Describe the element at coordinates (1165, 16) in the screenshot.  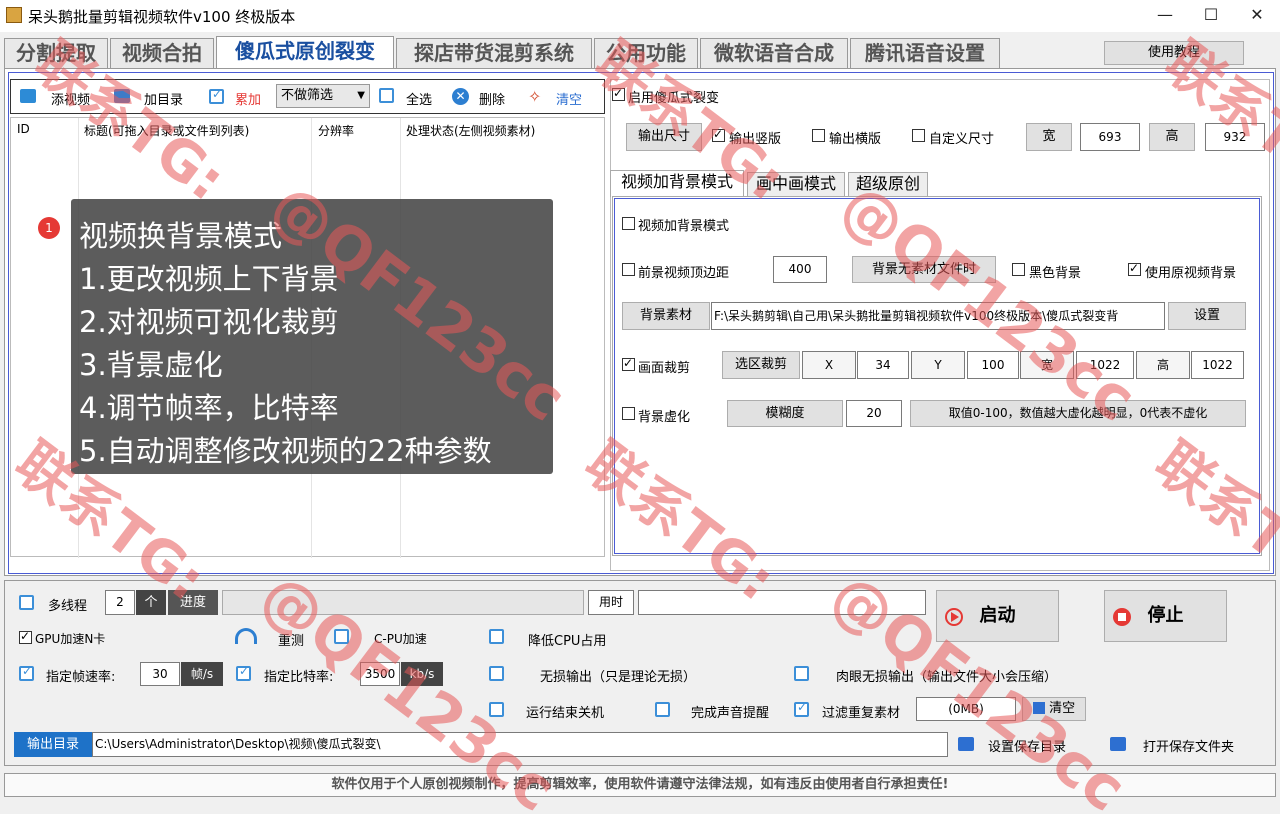
I see `minimize-button: —` at that location.